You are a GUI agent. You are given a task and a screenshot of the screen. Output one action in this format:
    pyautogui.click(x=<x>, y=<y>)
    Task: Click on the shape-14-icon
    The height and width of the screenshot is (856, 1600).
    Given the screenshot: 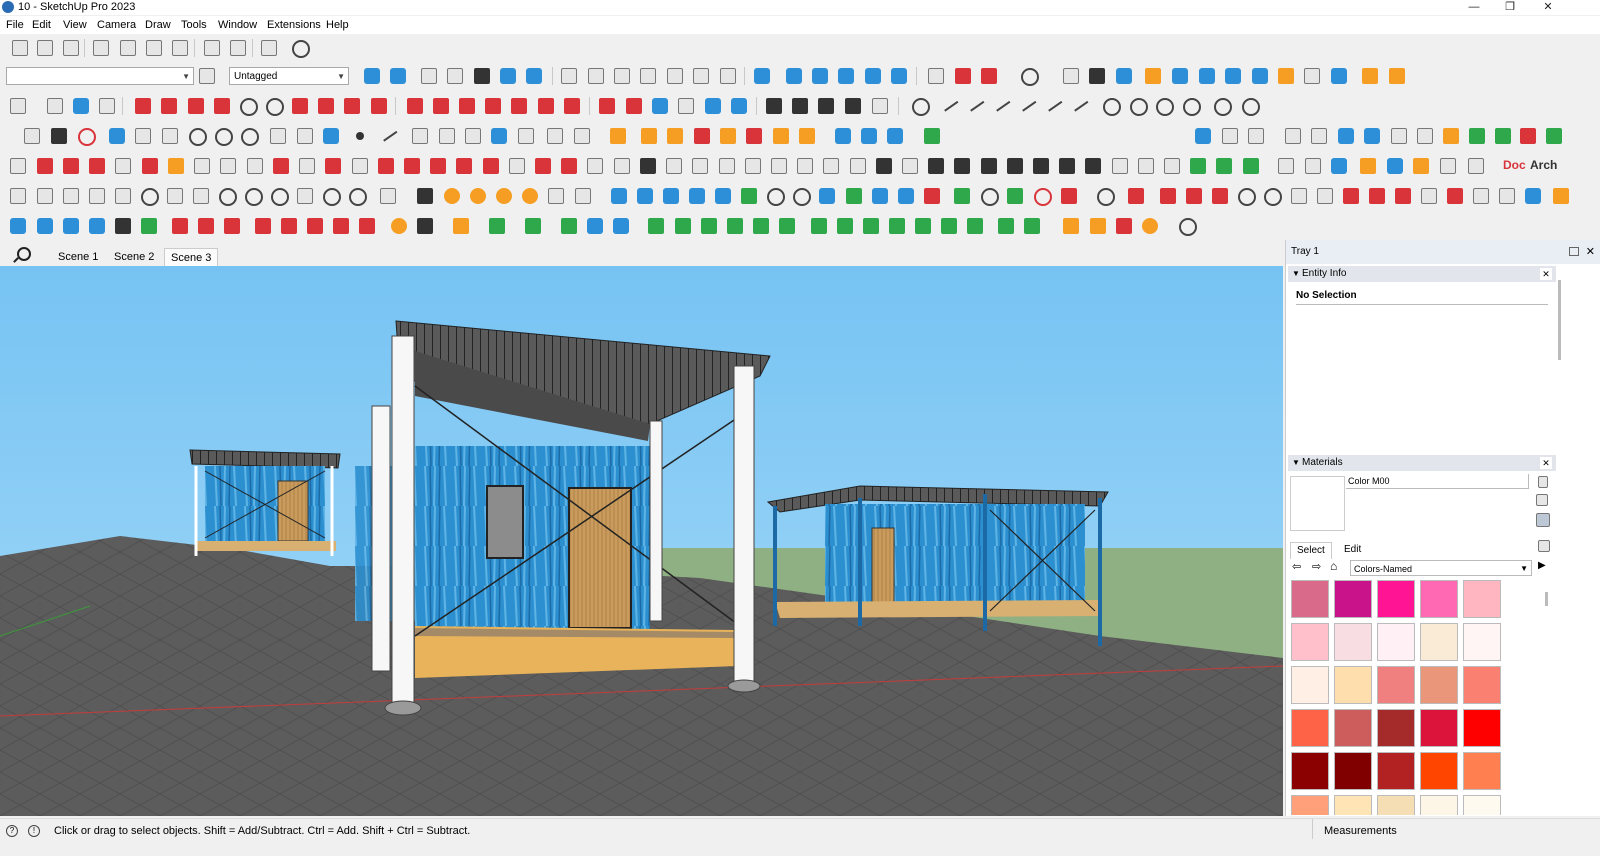 What is the action you would take?
    pyautogui.click(x=358, y=197)
    